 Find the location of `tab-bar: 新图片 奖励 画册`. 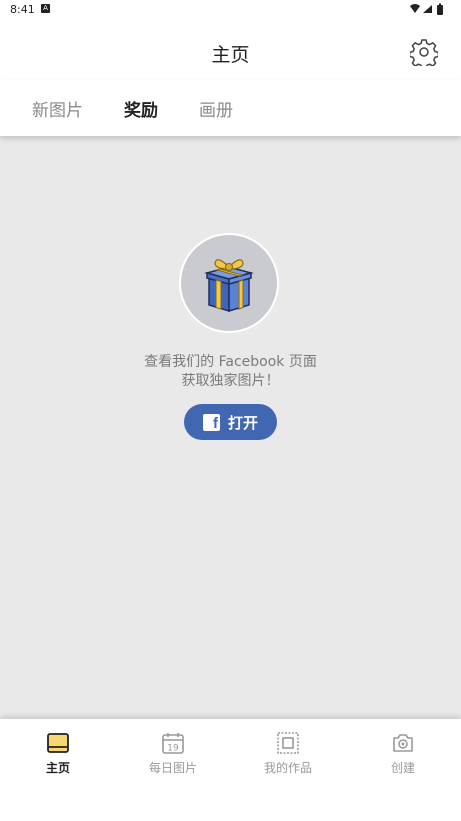

tab-bar: 新图片 奖励 画册 is located at coordinates (230, 108).